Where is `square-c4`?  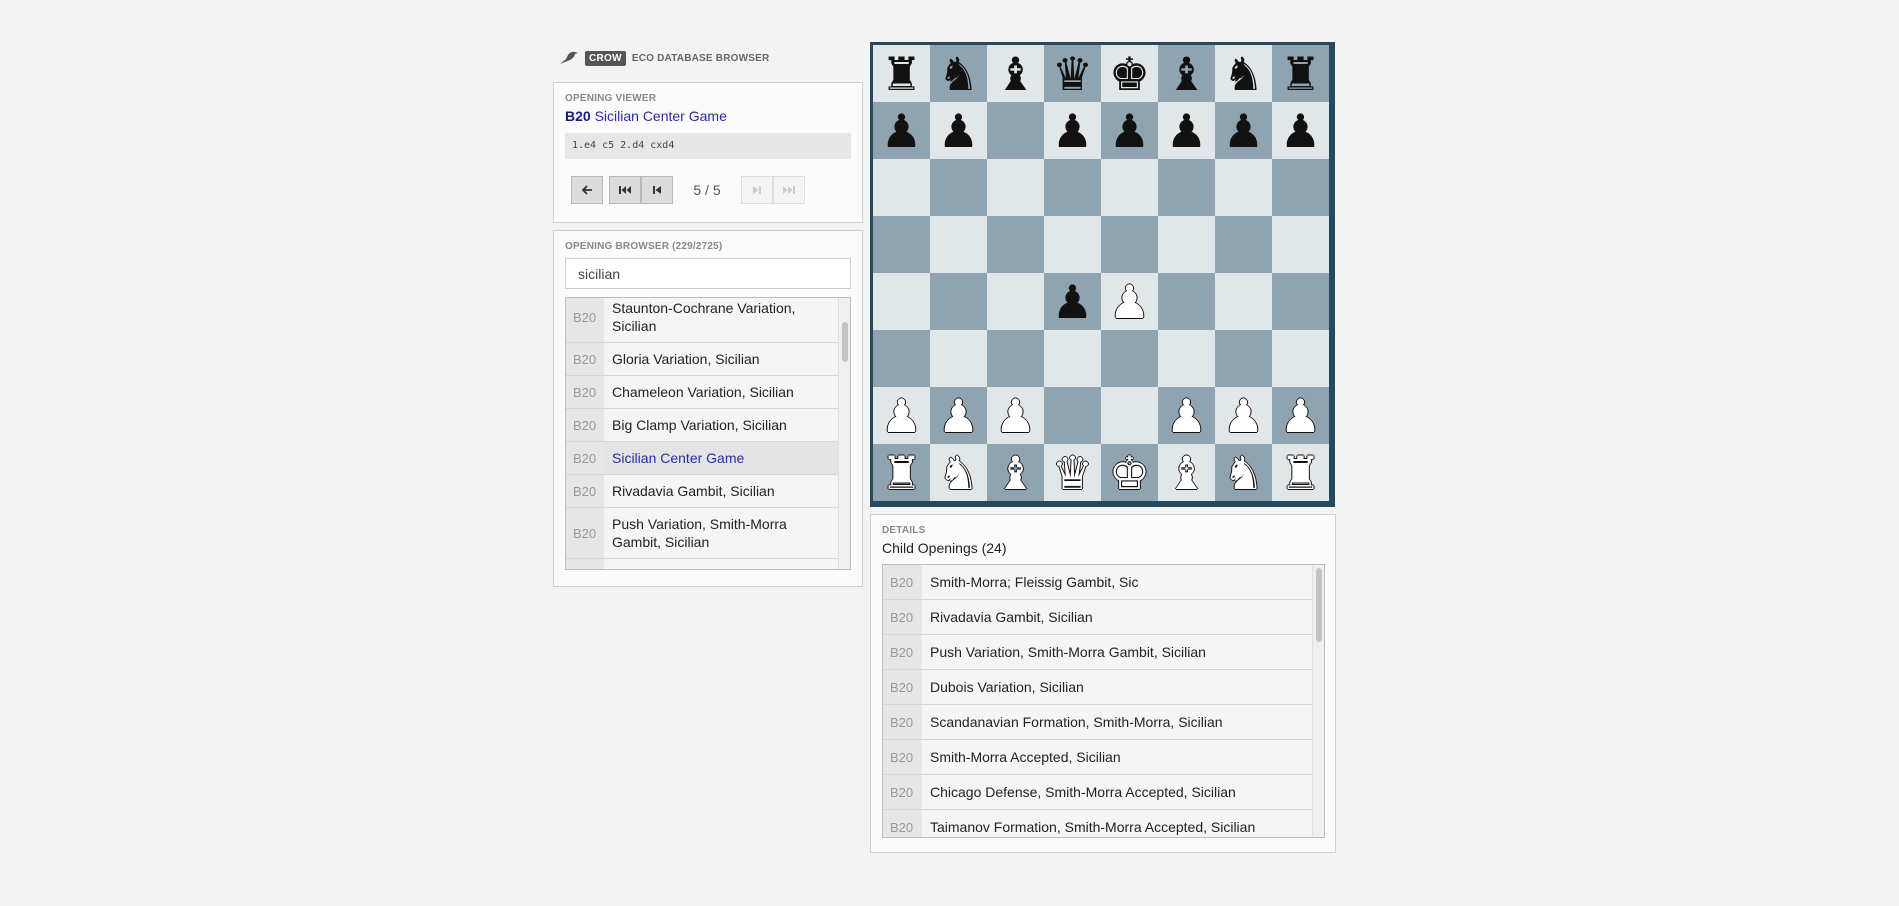
square-c4 is located at coordinates (1015, 301).